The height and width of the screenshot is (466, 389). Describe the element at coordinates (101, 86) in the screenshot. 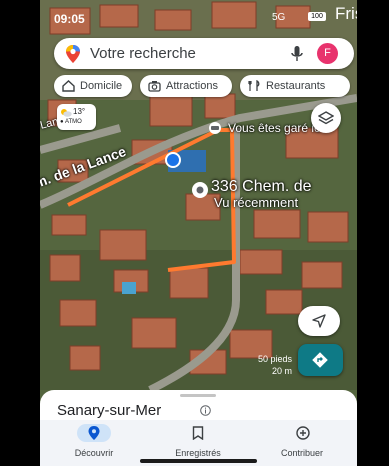

I see `chip-label: Domicile` at that location.